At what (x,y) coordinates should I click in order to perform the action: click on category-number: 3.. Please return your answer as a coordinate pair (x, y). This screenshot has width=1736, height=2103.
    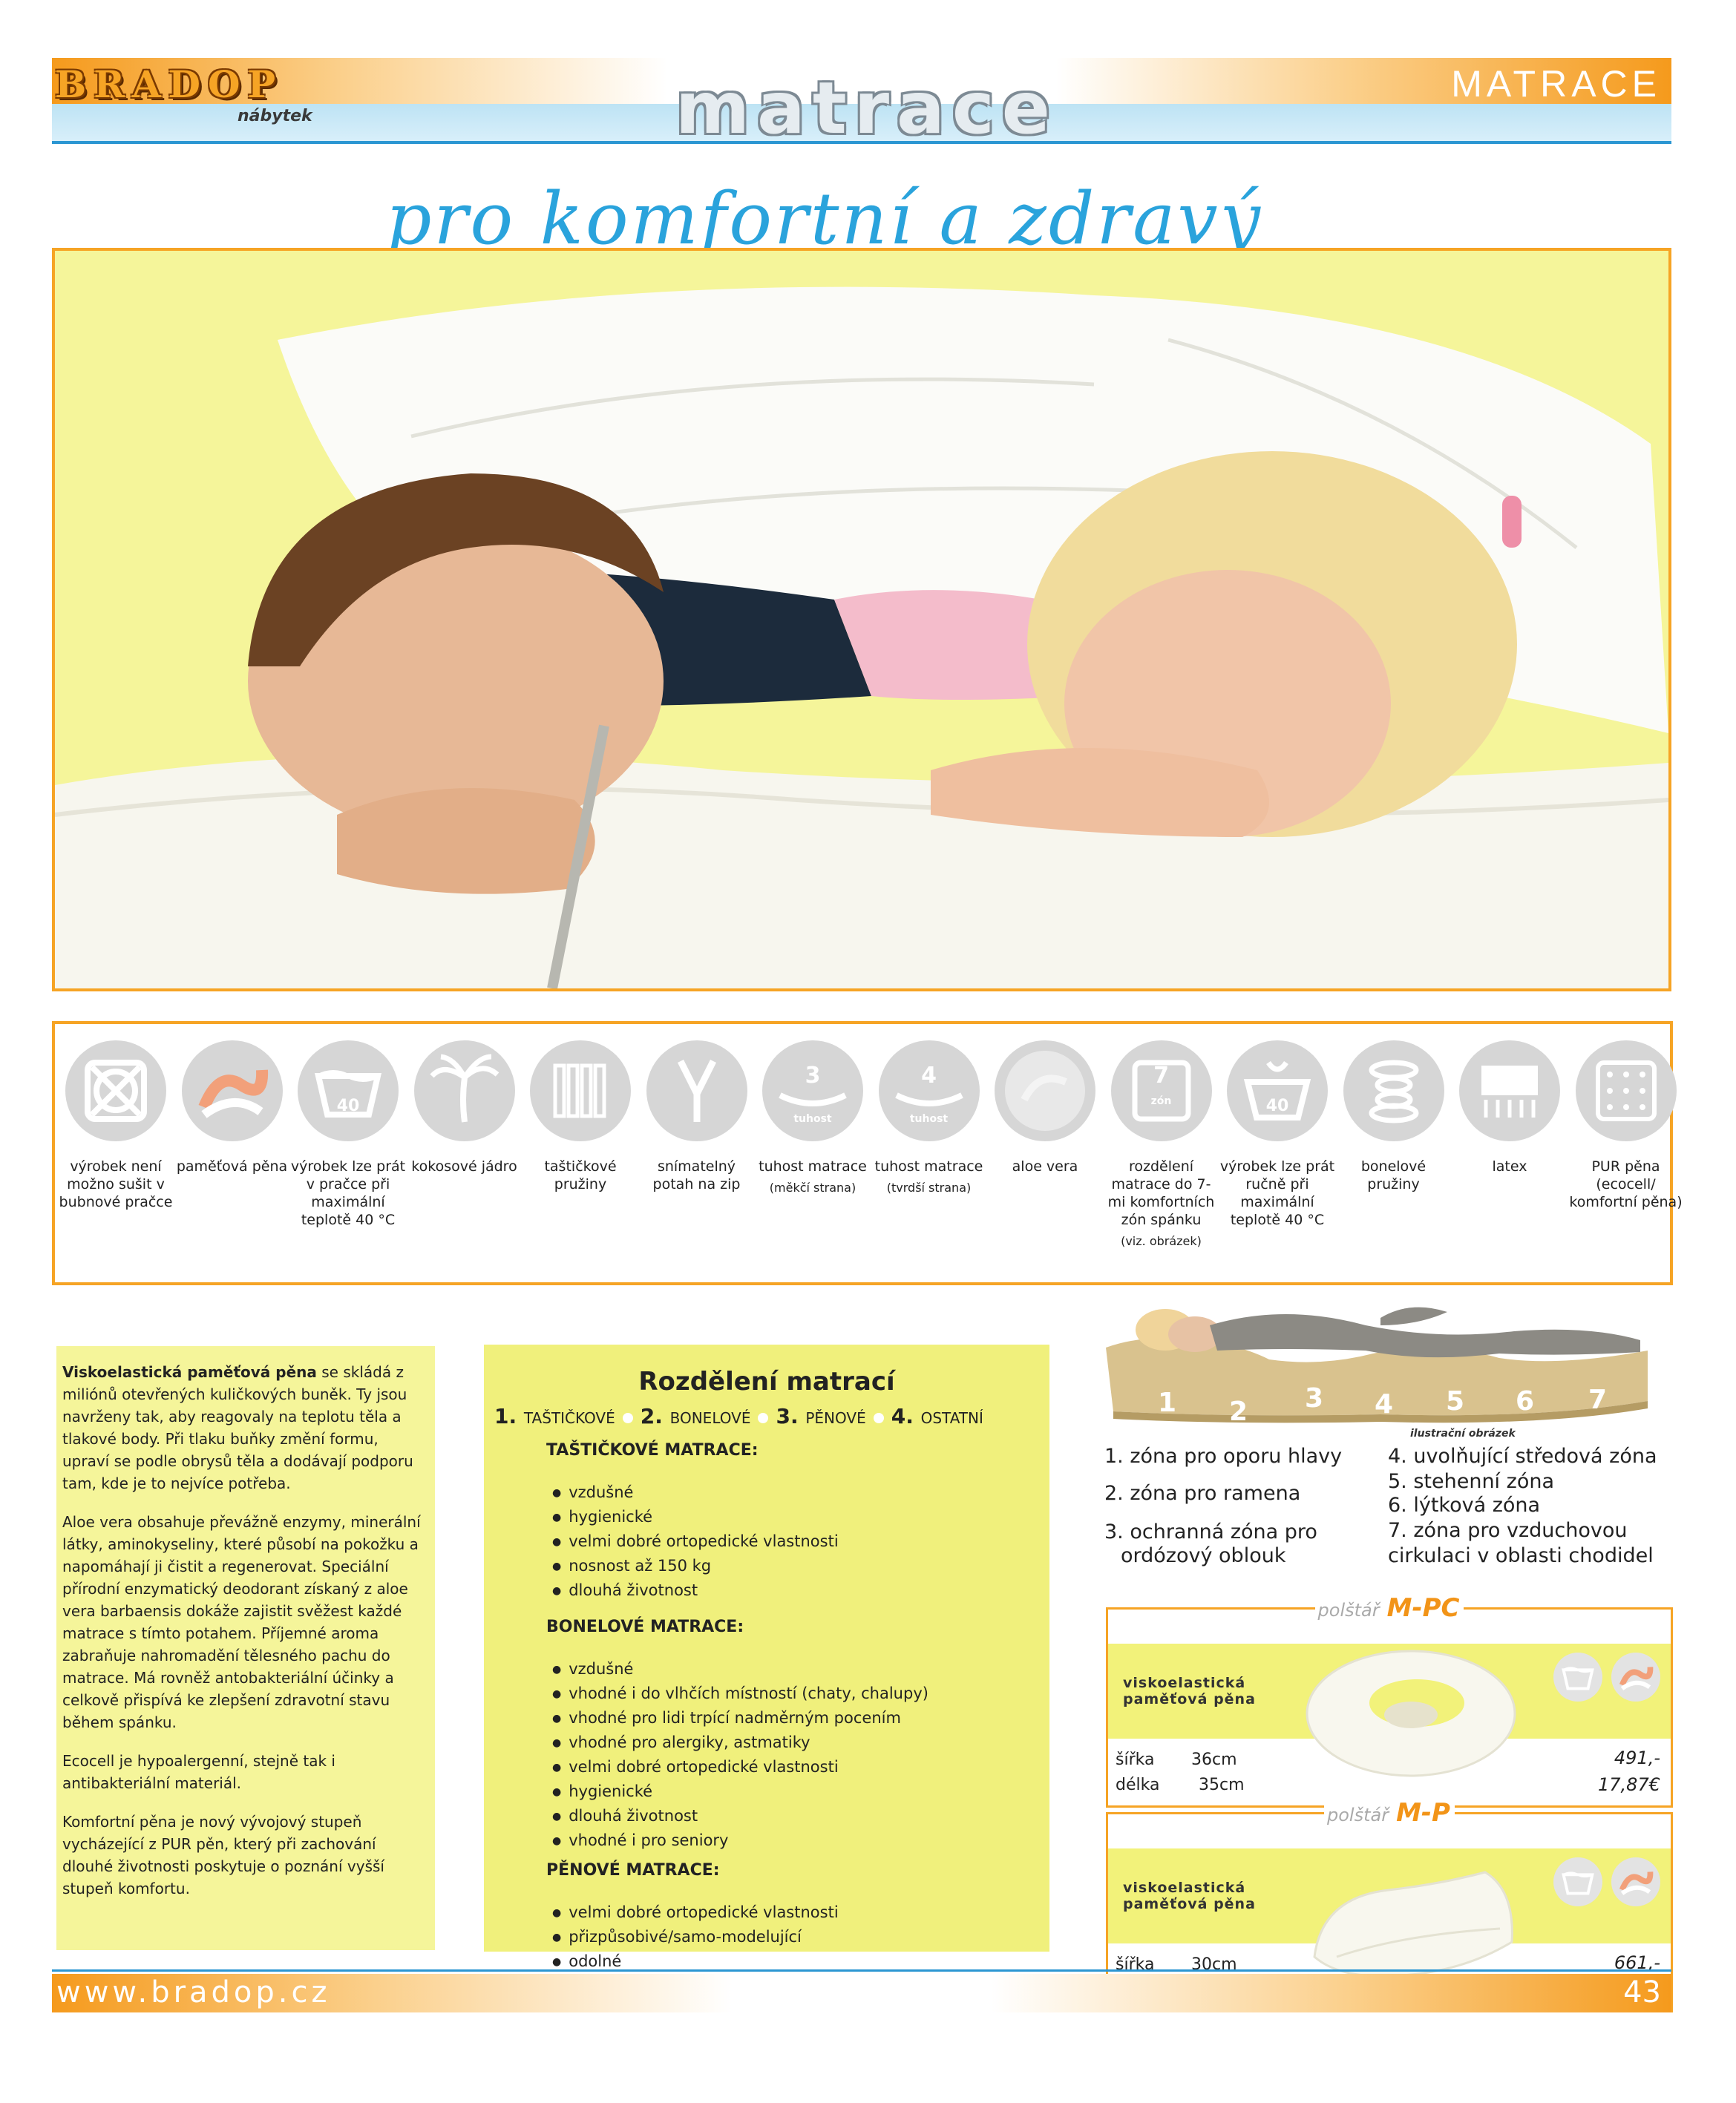
    Looking at the image, I should click on (791, 1416).